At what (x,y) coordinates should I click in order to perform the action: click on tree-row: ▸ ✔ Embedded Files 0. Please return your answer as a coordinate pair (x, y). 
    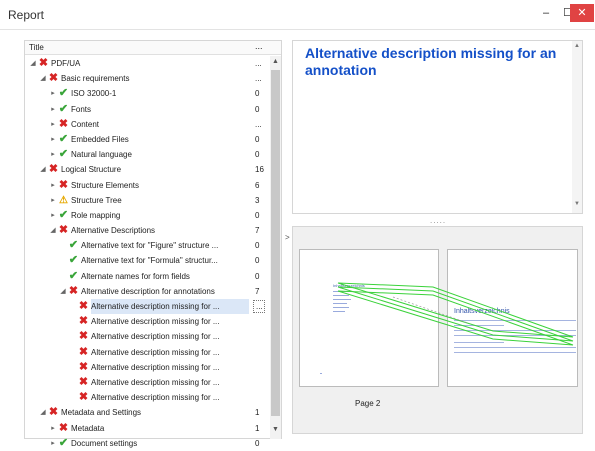
    Looking at the image, I should click on (147, 139).